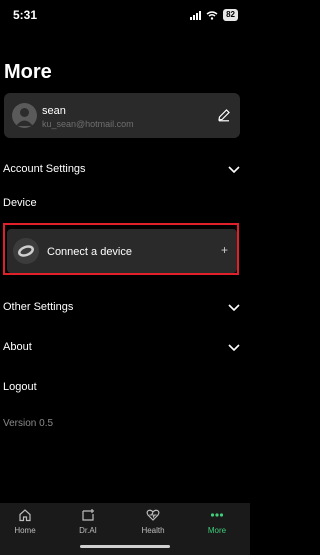  What do you see at coordinates (153, 515) in the screenshot?
I see `health-icon` at bounding box center [153, 515].